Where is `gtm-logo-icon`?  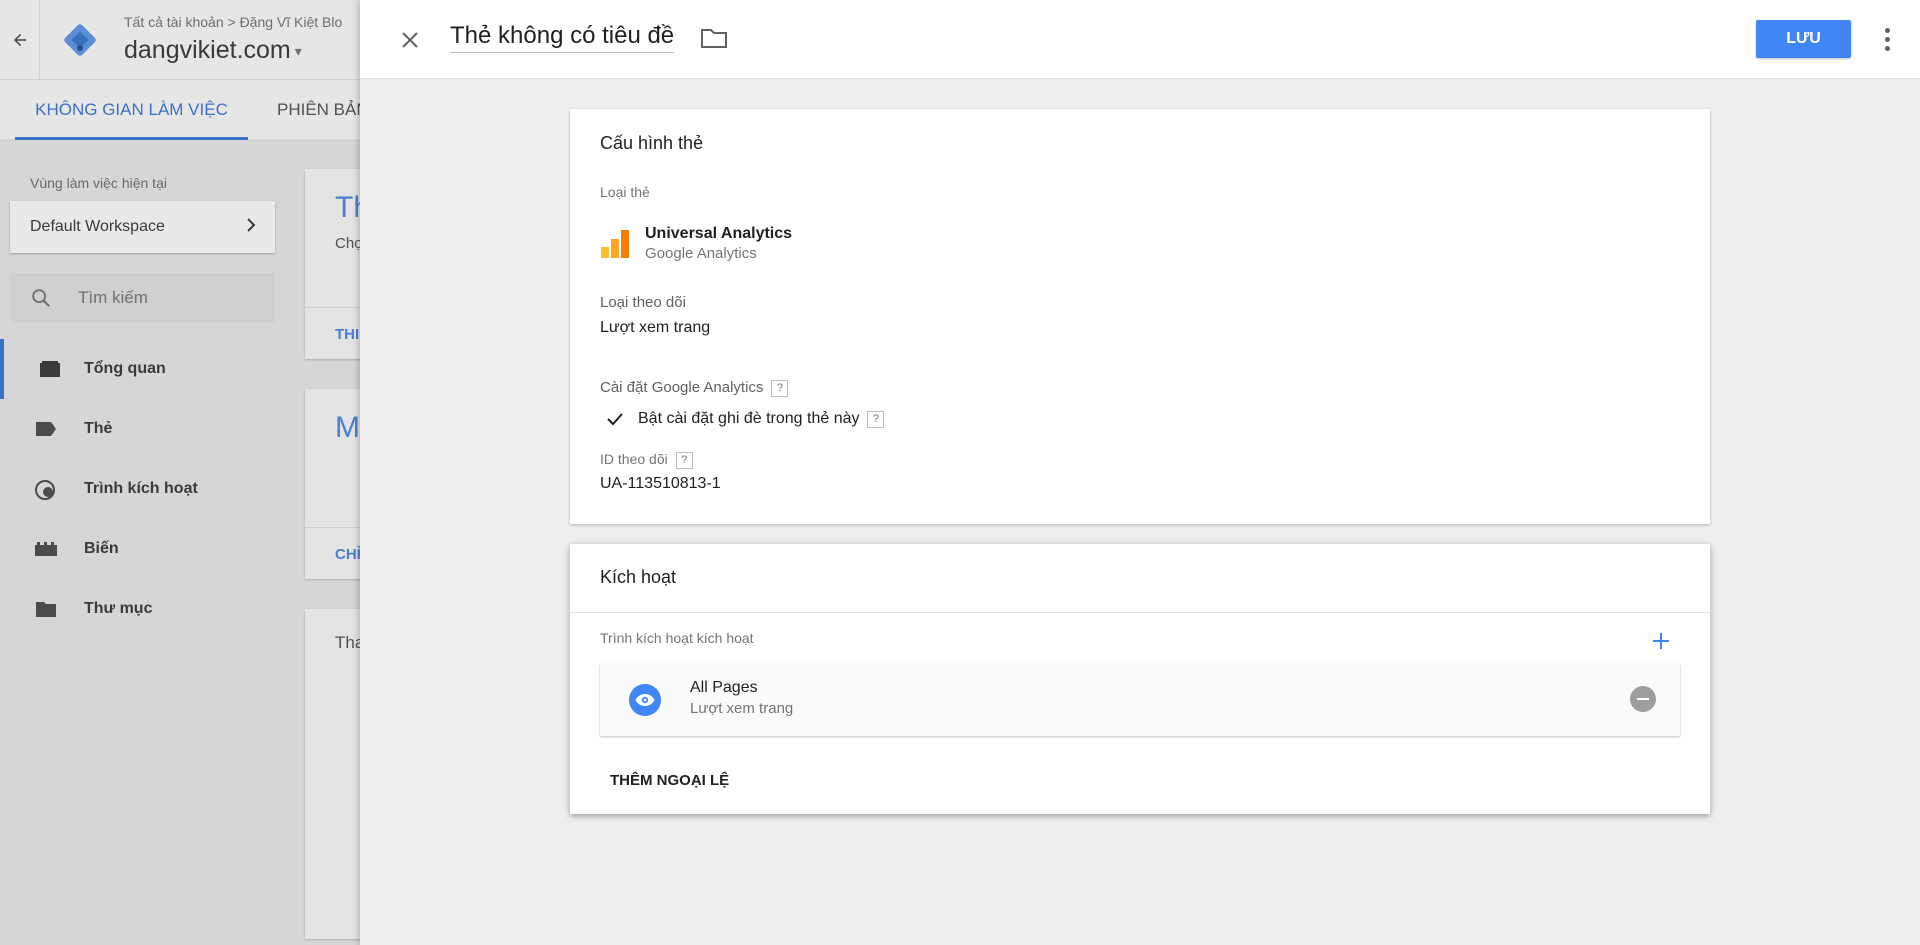 gtm-logo-icon is located at coordinates (80, 40).